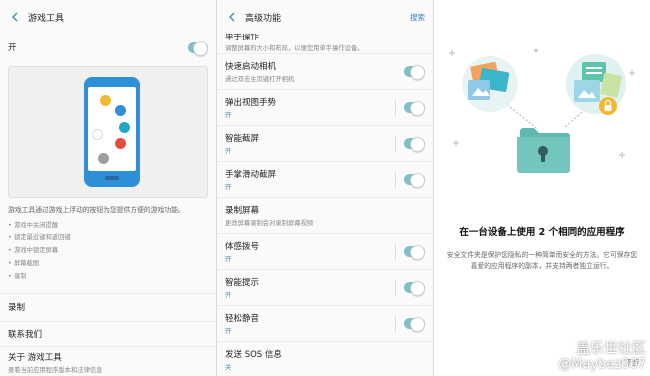 This screenshot has height=376, width=650. What do you see at coordinates (325, 288) in the screenshot?
I see `setting-row: 智能提示开` at bounding box center [325, 288].